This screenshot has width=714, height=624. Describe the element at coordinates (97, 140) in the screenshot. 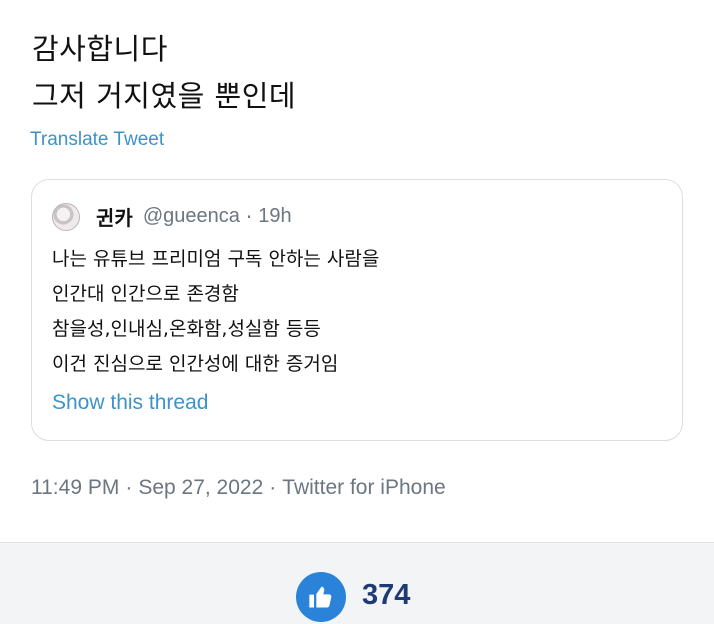

I see `translate-tweet-link: Translate Tweet` at that location.